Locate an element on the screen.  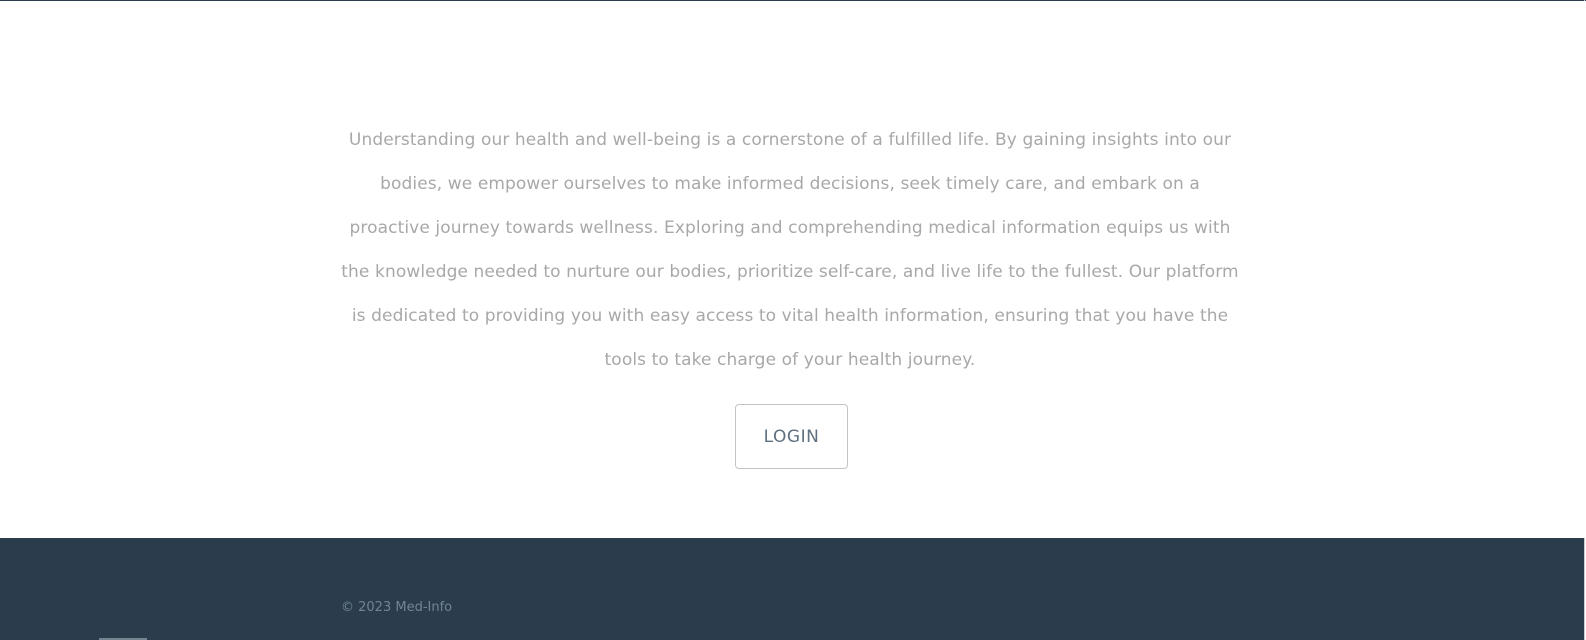
login-button: LOGIN is located at coordinates (791, 436).